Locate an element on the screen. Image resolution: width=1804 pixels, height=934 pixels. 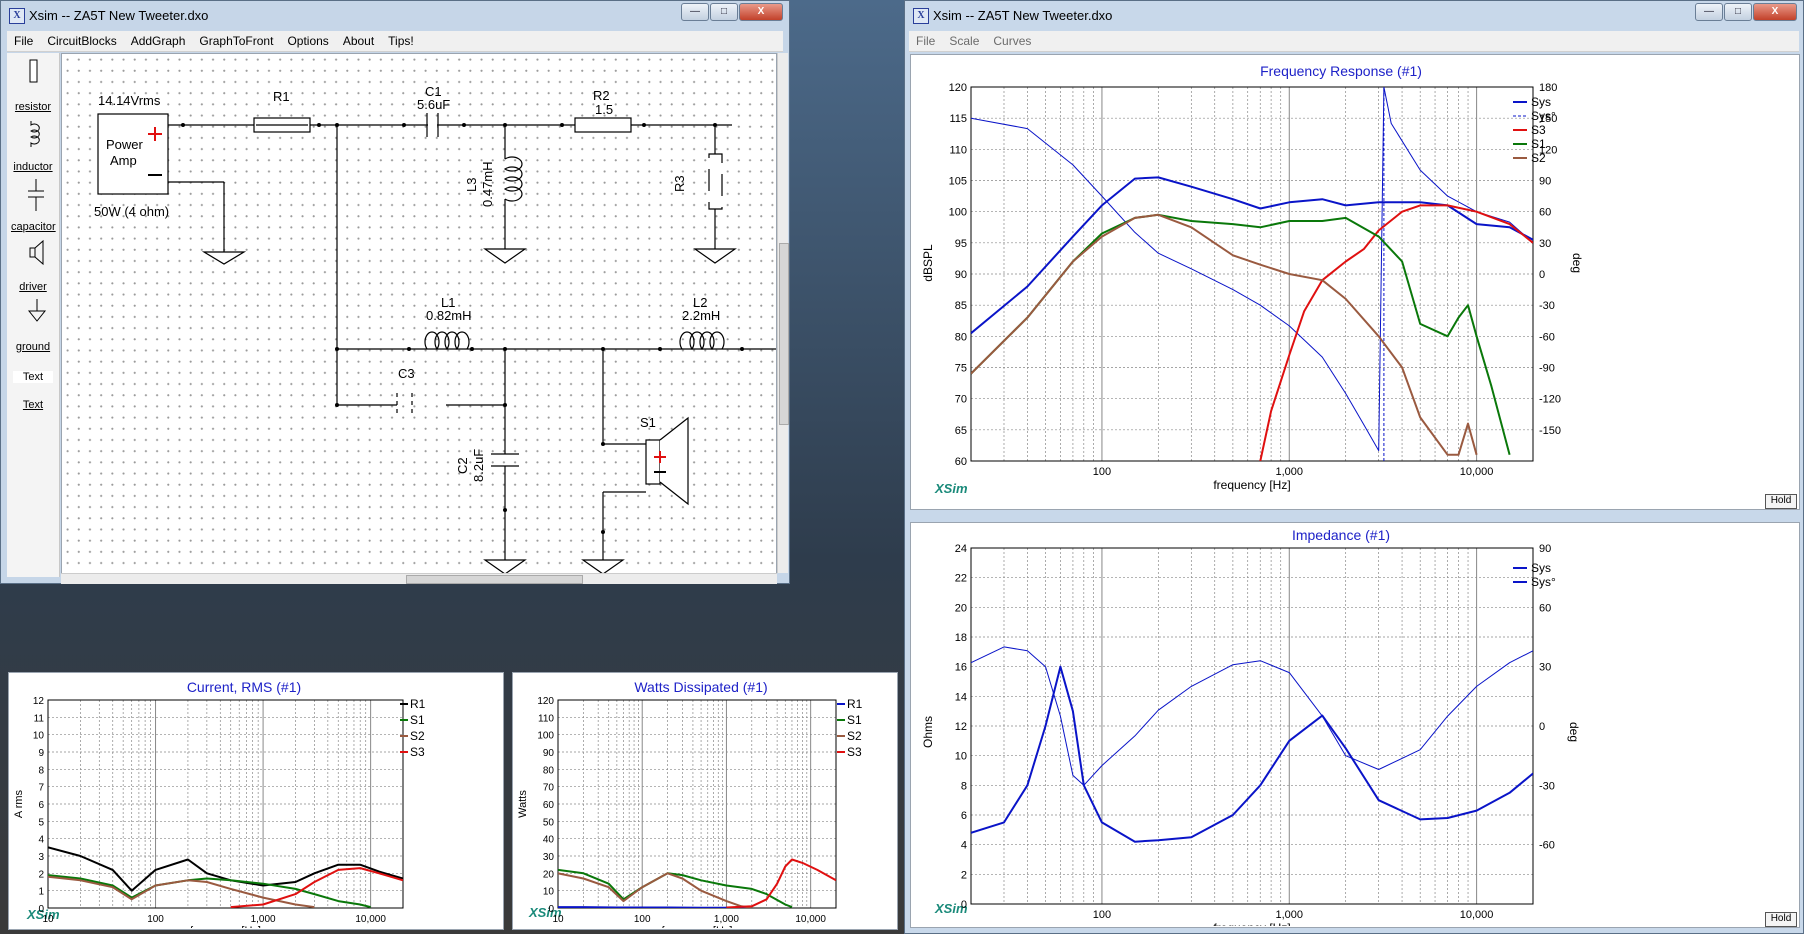
palette-text-box: Text is located at coordinates (33, 377).